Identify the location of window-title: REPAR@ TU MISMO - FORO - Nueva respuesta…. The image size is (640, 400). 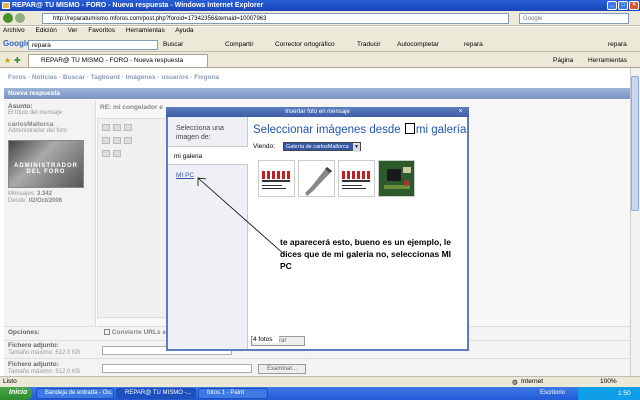
(138, 5).